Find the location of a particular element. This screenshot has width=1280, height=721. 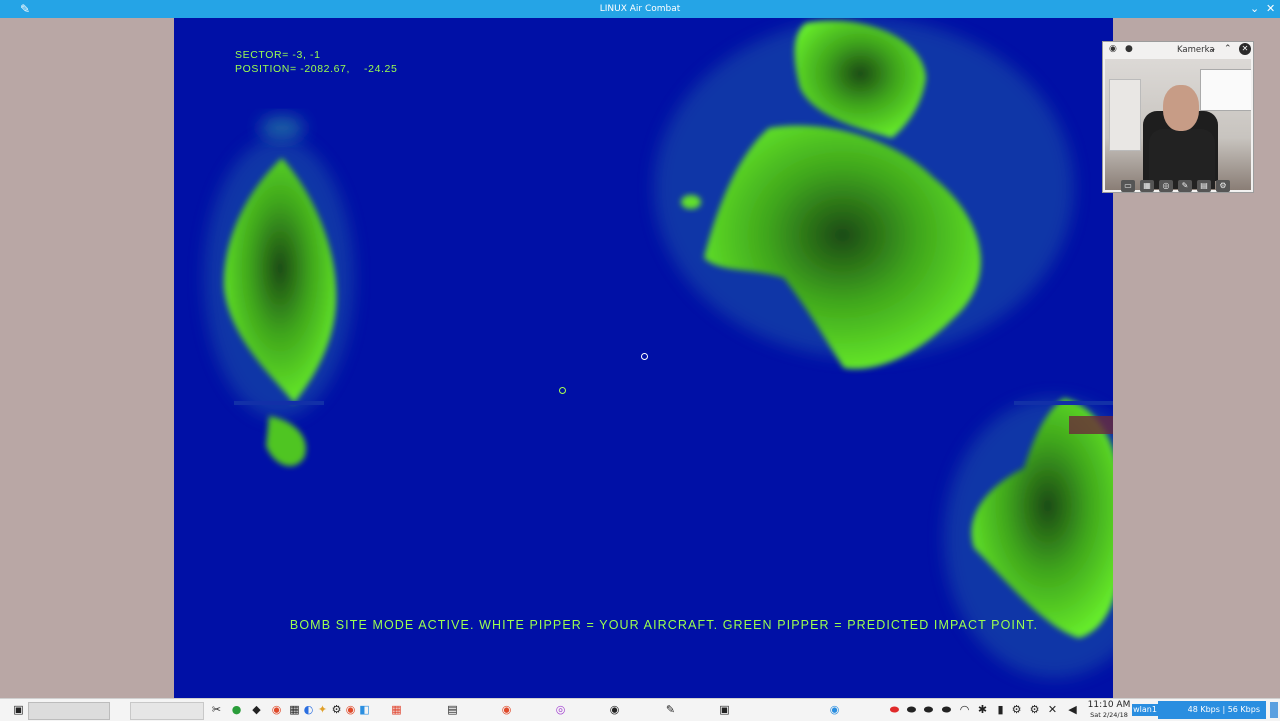

position-readout: POSITION= -2082.67, -24.25 is located at coordinates (316, 69).